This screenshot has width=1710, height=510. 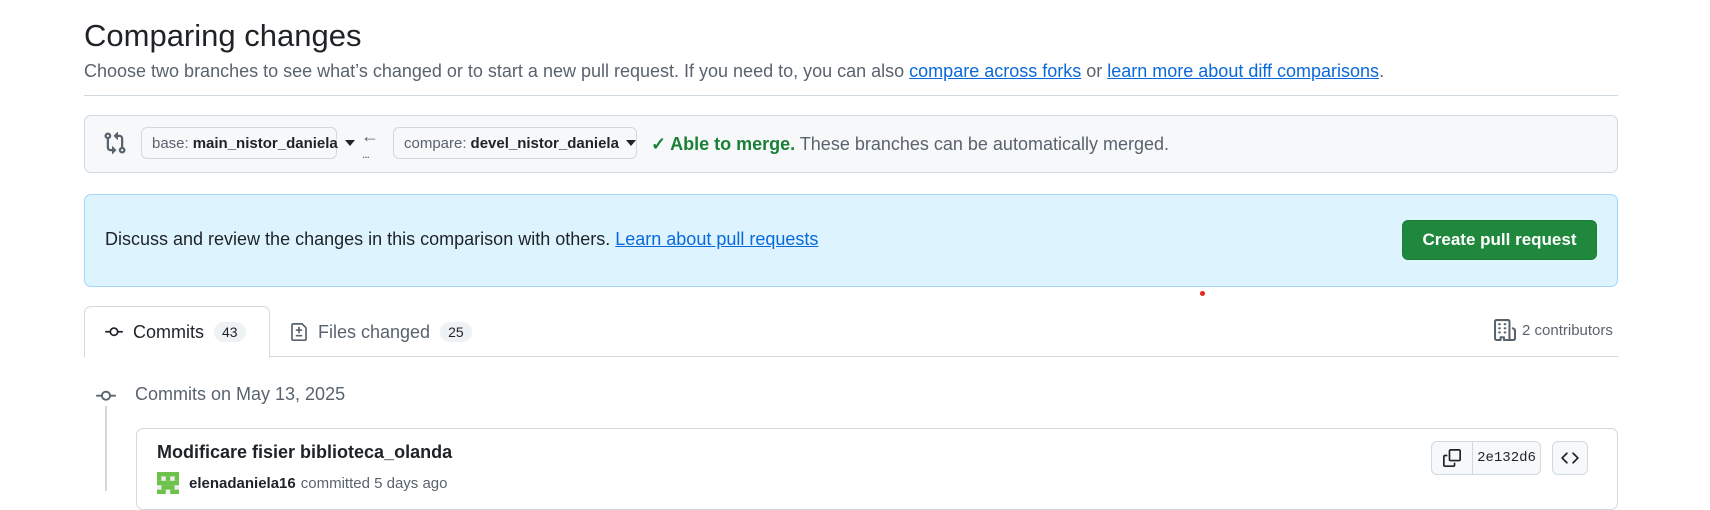 I want to click on organization-icon, so click(x=1505, y=330).